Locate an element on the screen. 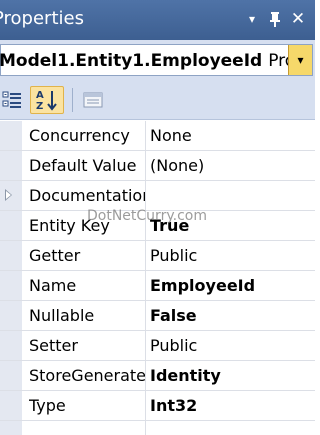 The width and height of the screenshot is (320, 435). expand-arrow-icon is located at coordinates (8, 195).